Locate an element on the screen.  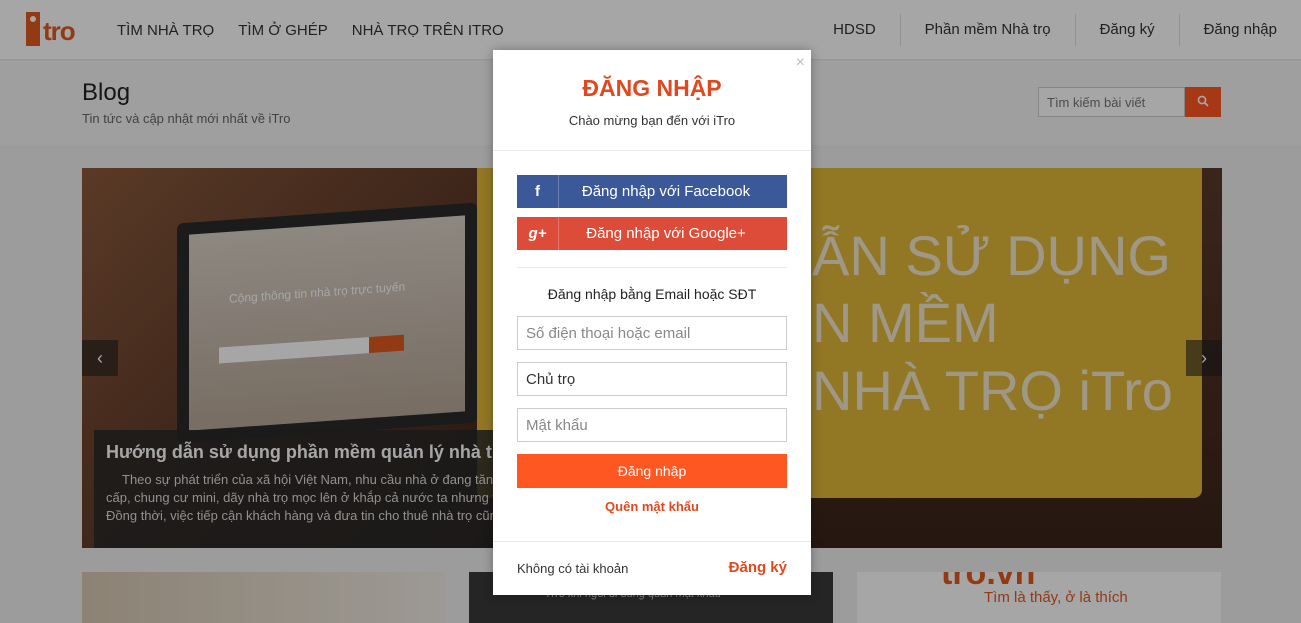
google-login-label: Đăng nhập với Google+ is located at coordinates (666, 233).